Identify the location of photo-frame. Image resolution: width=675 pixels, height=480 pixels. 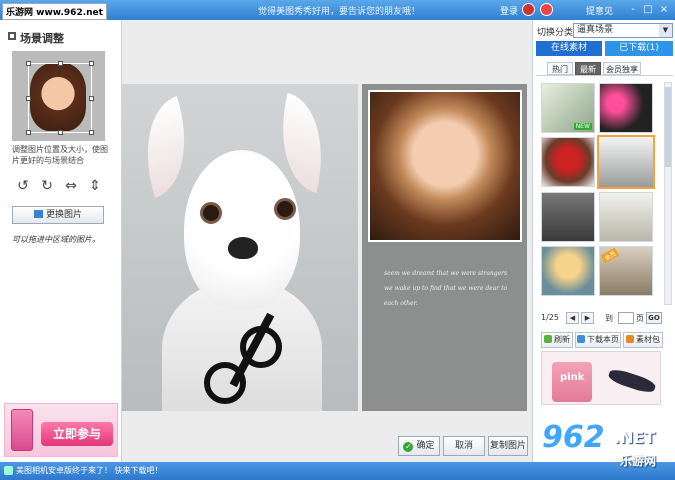
(445, 166).